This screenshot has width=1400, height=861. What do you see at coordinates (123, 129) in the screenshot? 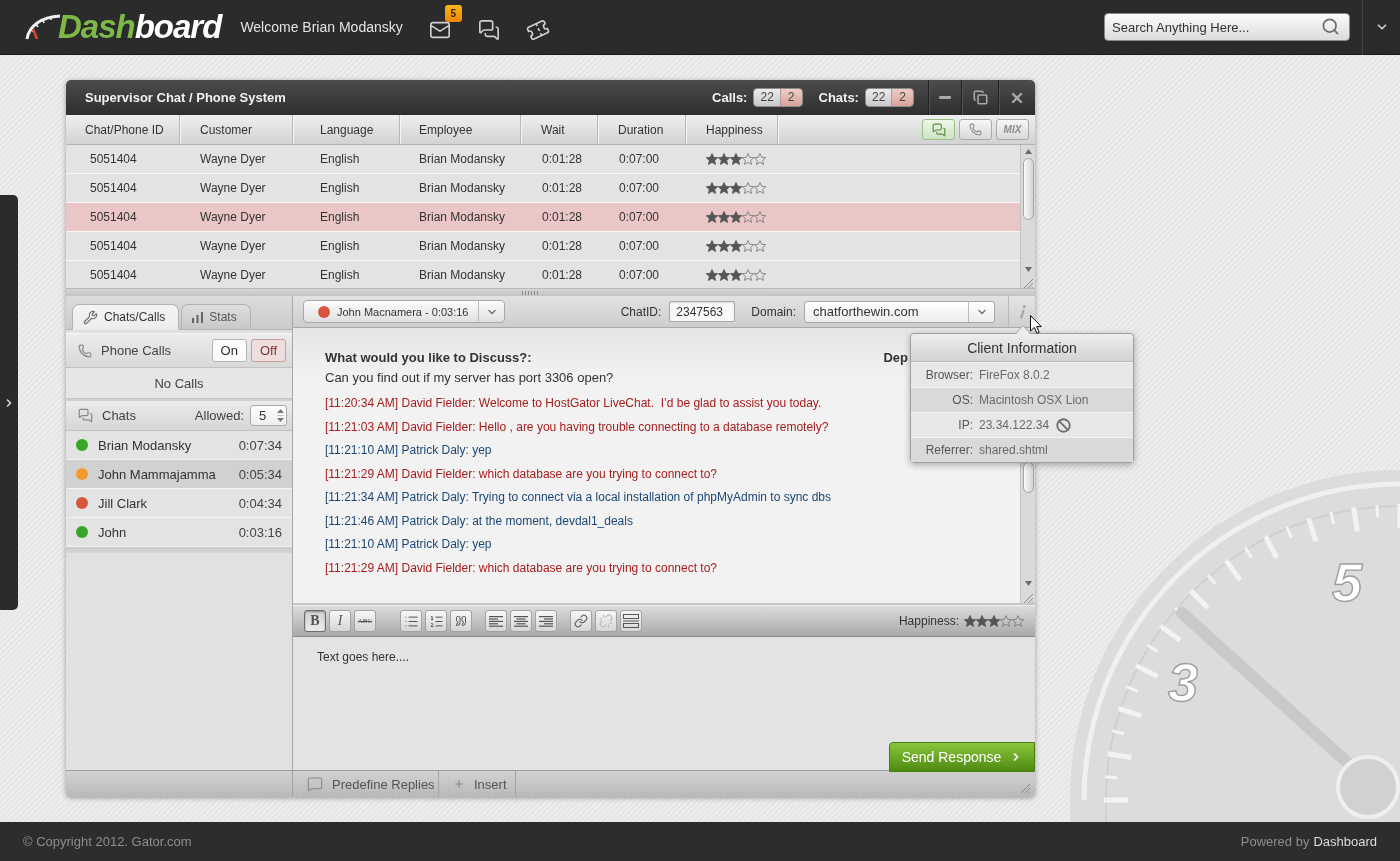
I see `column-header: Chat/Phone ID` at bounding box center [123, 129].